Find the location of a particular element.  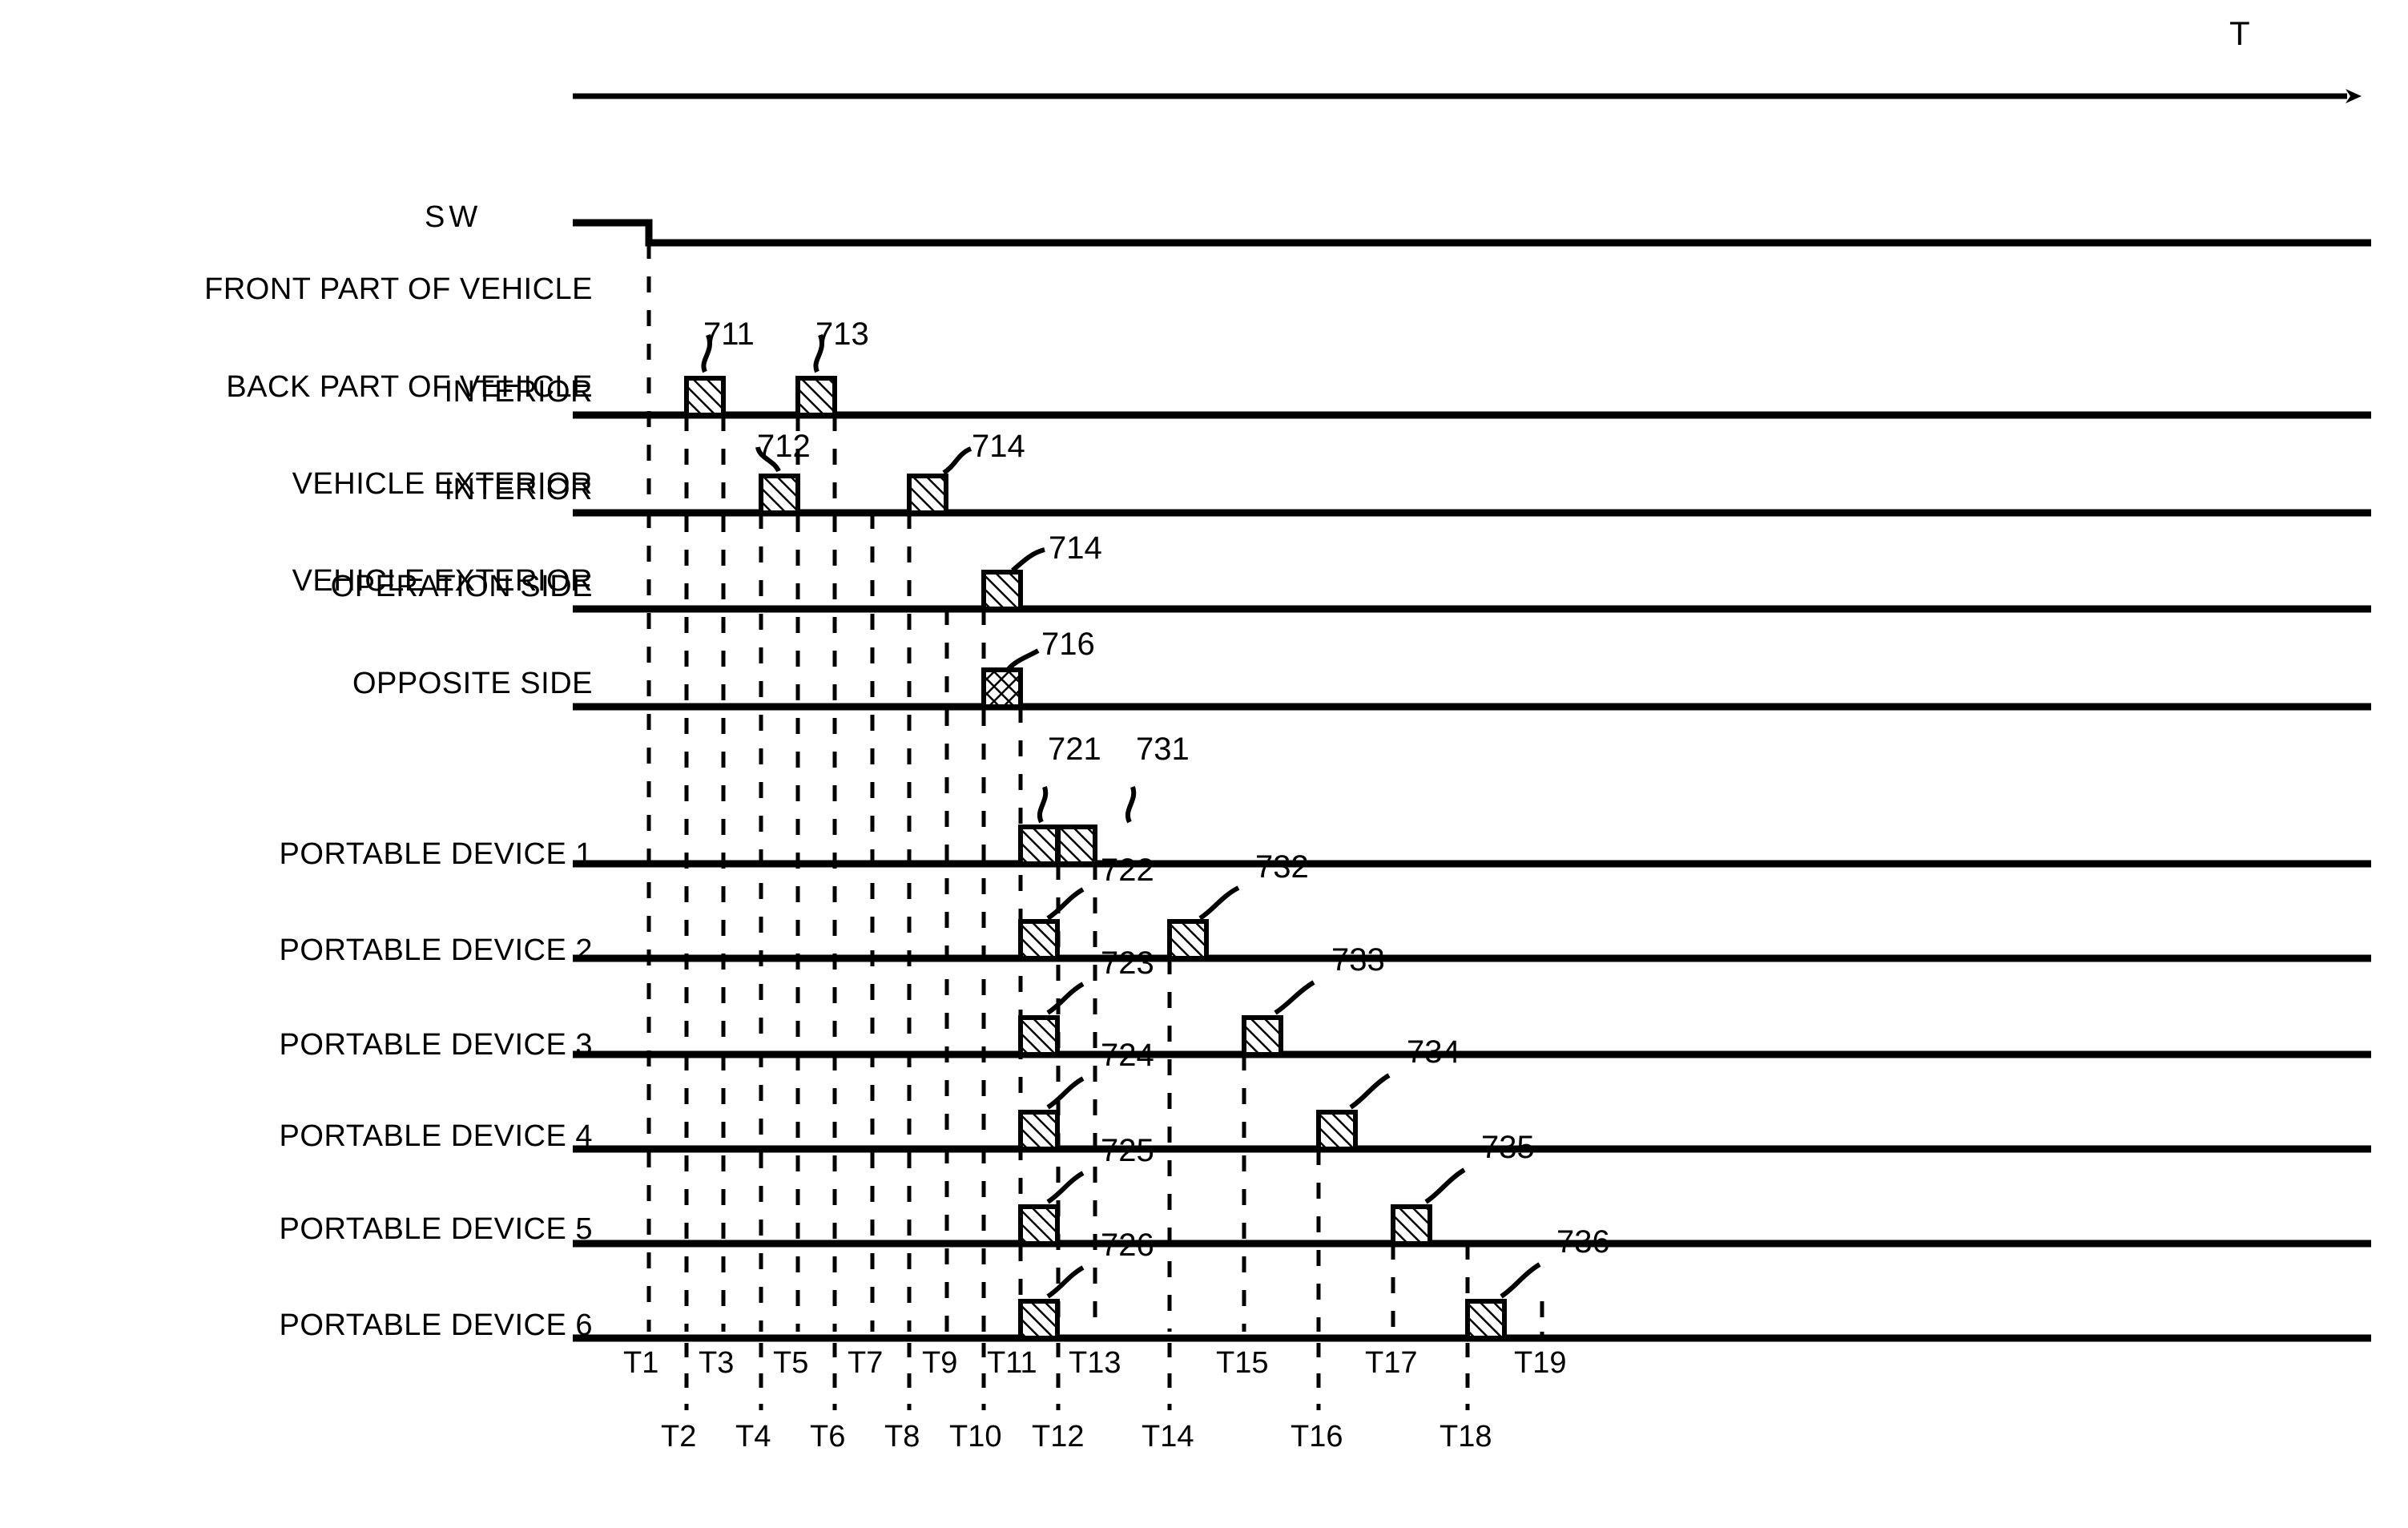

tick-label-T16: T16 is located at coordinates (1317, 1436).